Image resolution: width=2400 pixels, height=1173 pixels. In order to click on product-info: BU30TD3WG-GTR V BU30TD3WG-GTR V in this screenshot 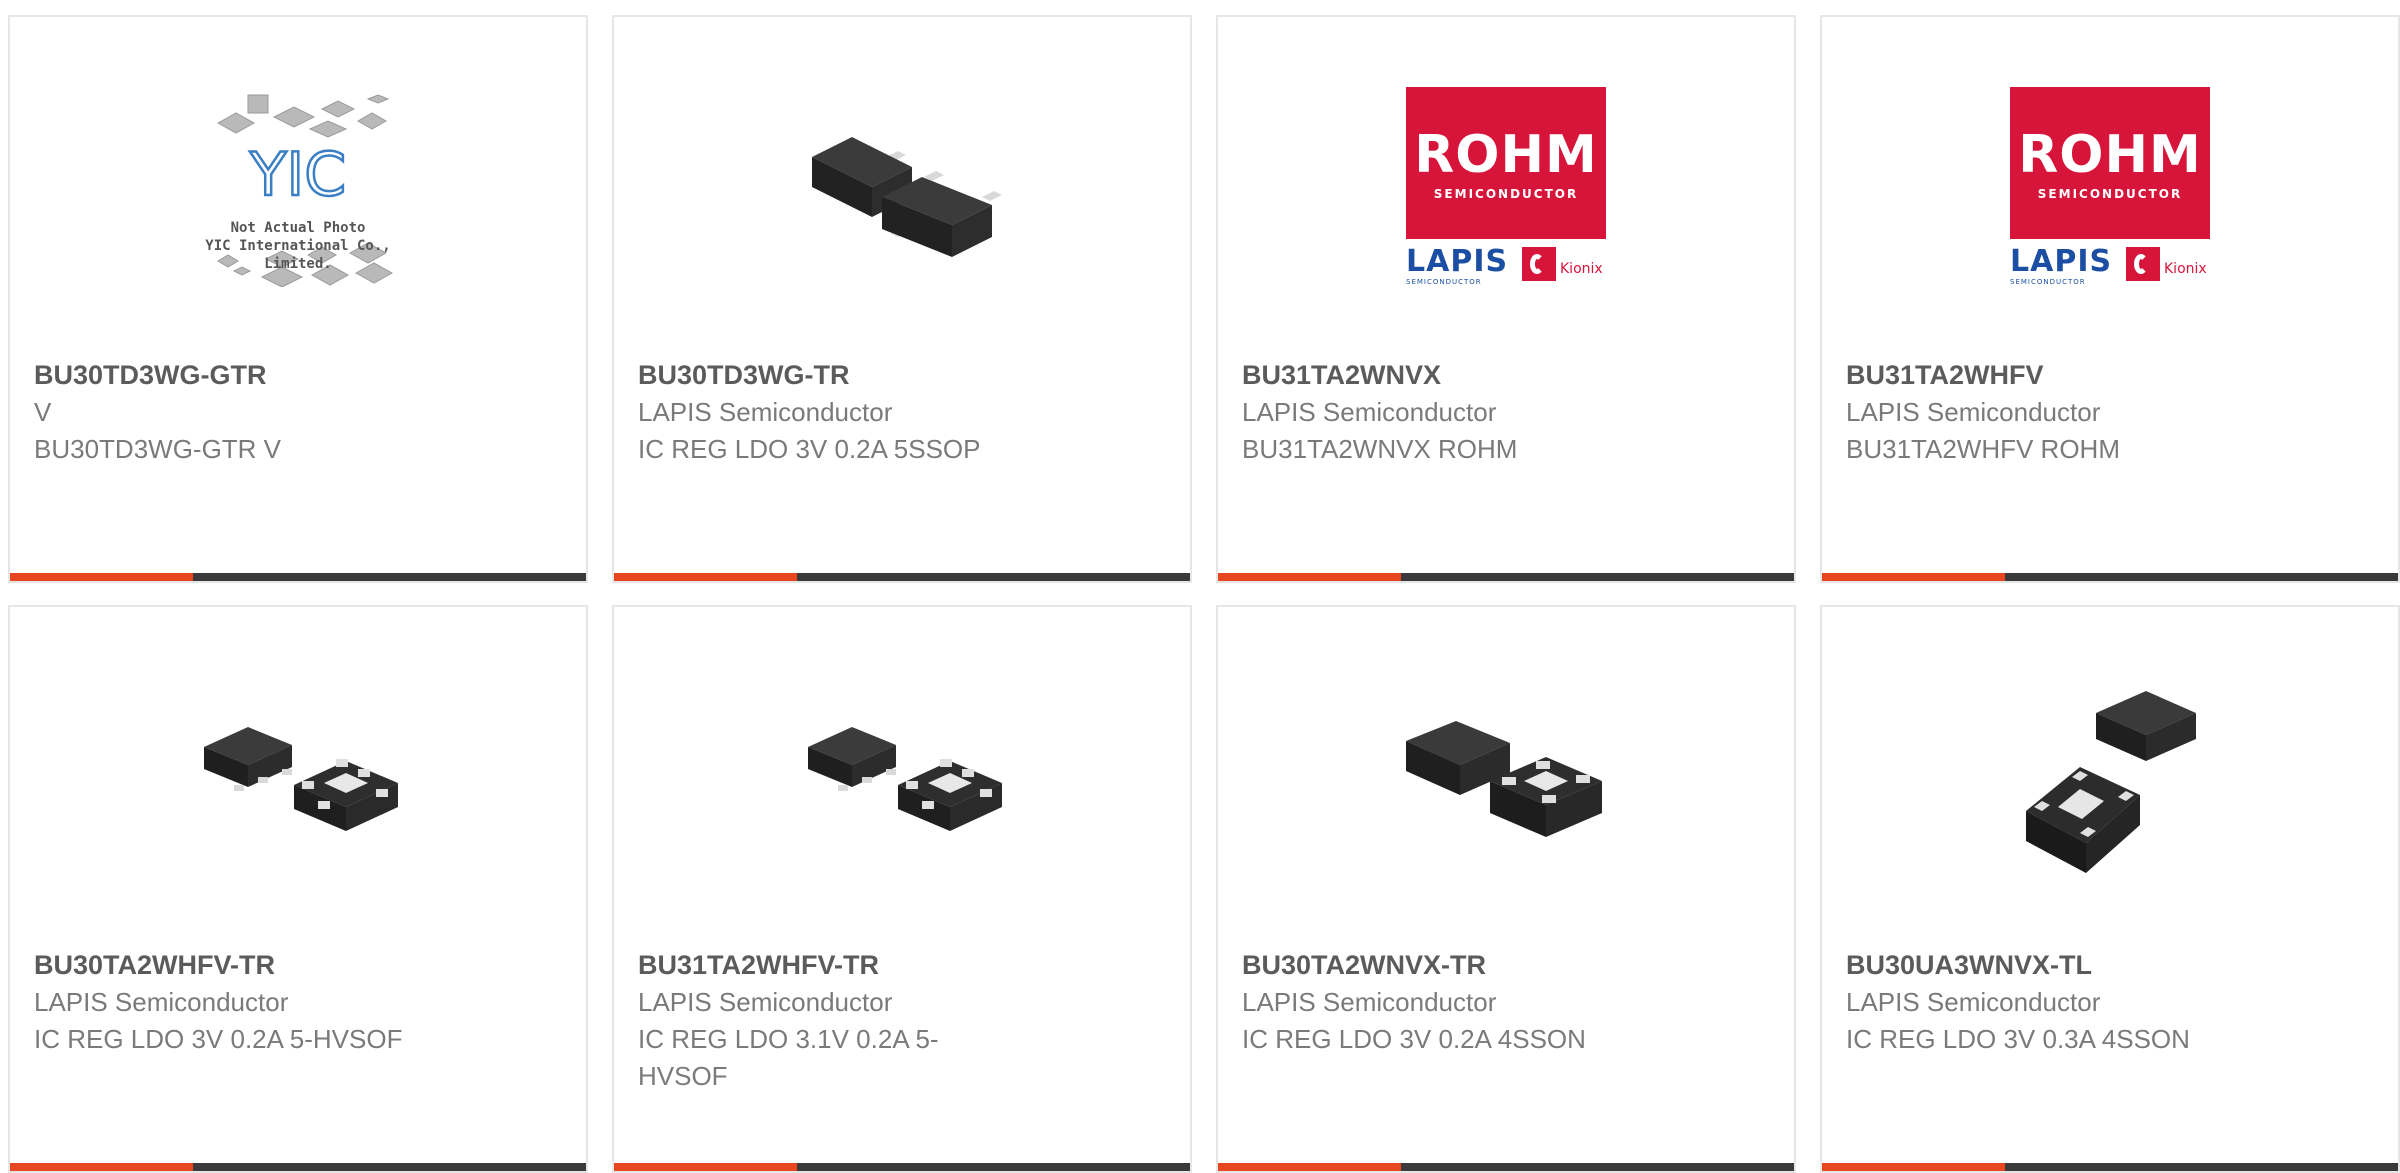, I will do `click(298, 412)`.